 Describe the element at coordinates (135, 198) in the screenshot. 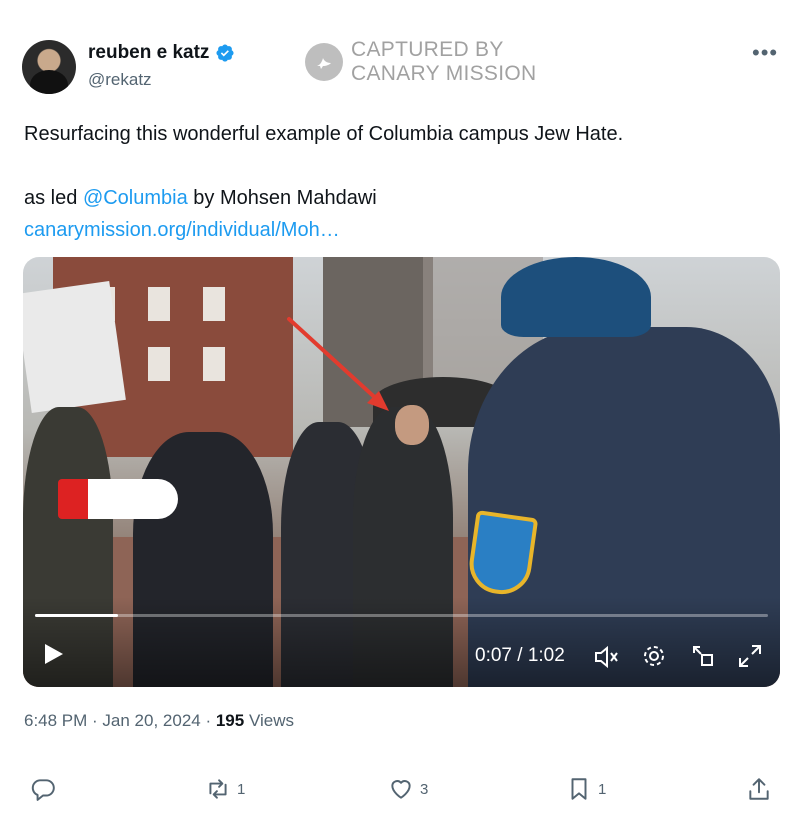

I see `mention-link: @Columbia` at that location.